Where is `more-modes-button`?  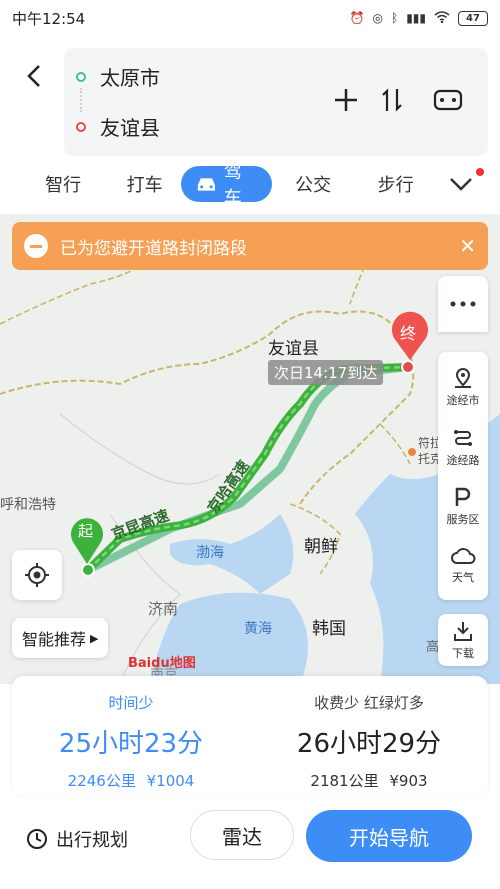 more-modes-button is located at coordinates (461, 184).